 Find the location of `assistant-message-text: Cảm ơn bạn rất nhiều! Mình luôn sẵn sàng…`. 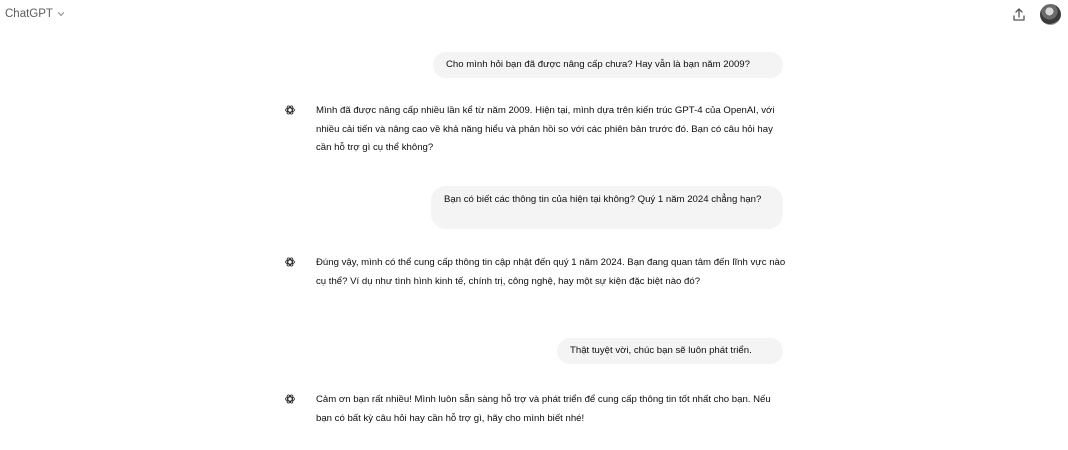

assistant-message-text: Cảm ơn bạn rất nhiều! Mình luôn sẵn sàng… is located at coordinates (543, 409).